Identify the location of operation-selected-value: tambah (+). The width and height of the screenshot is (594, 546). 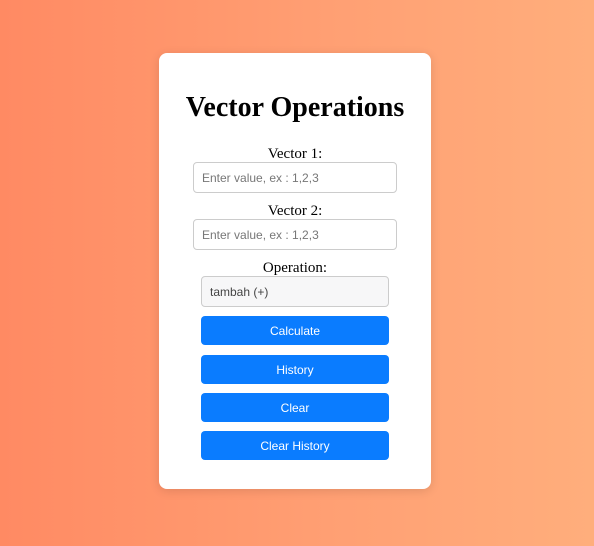
(239, 291).